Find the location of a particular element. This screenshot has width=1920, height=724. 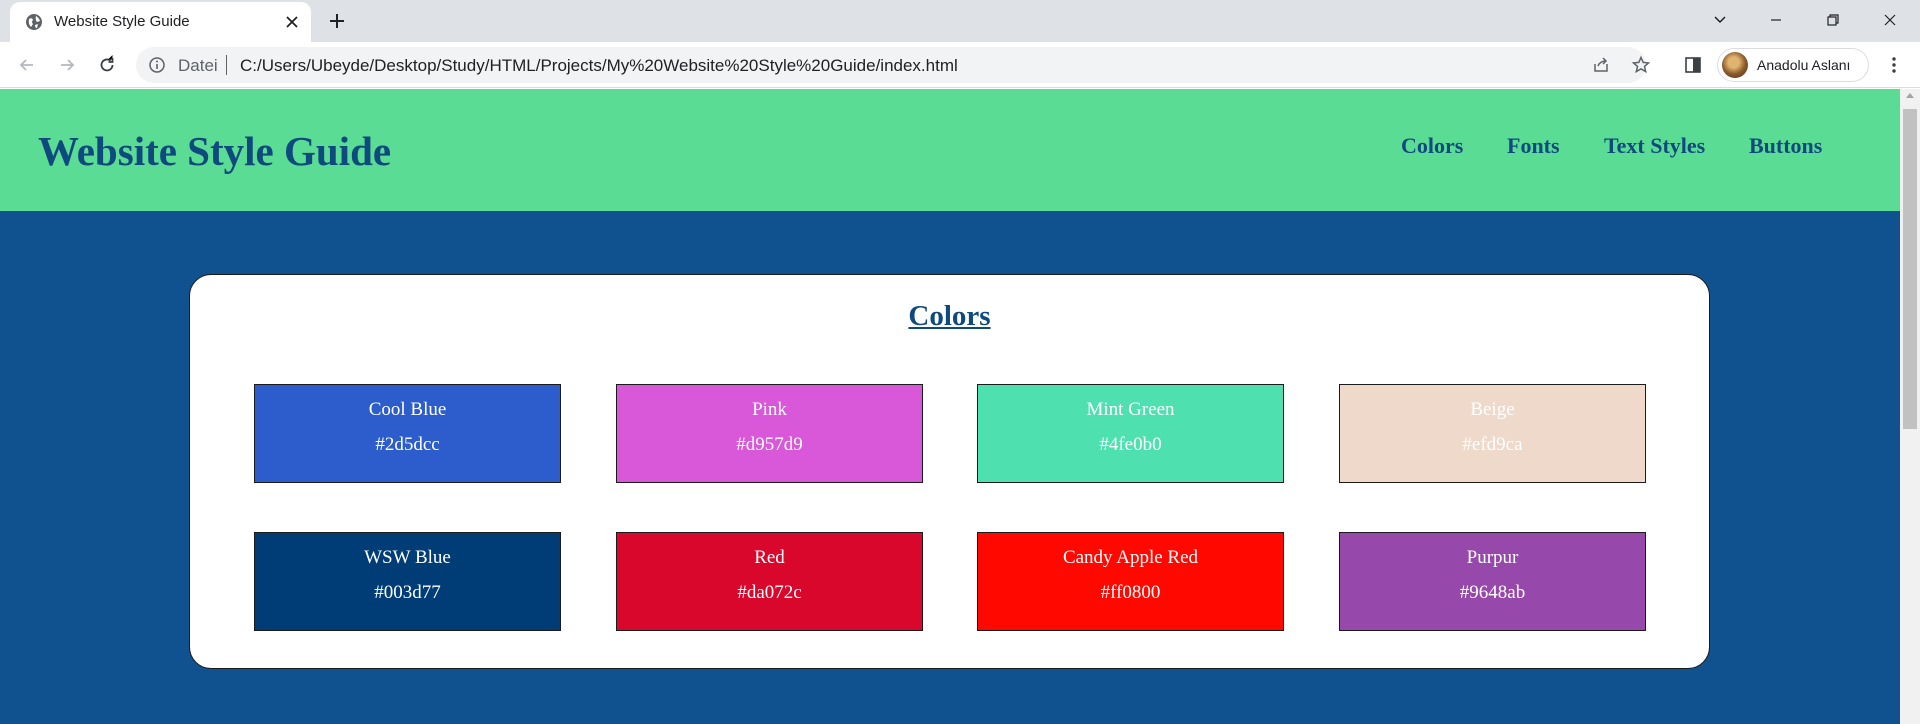

reload-icon is located at coordinates (107, 63).